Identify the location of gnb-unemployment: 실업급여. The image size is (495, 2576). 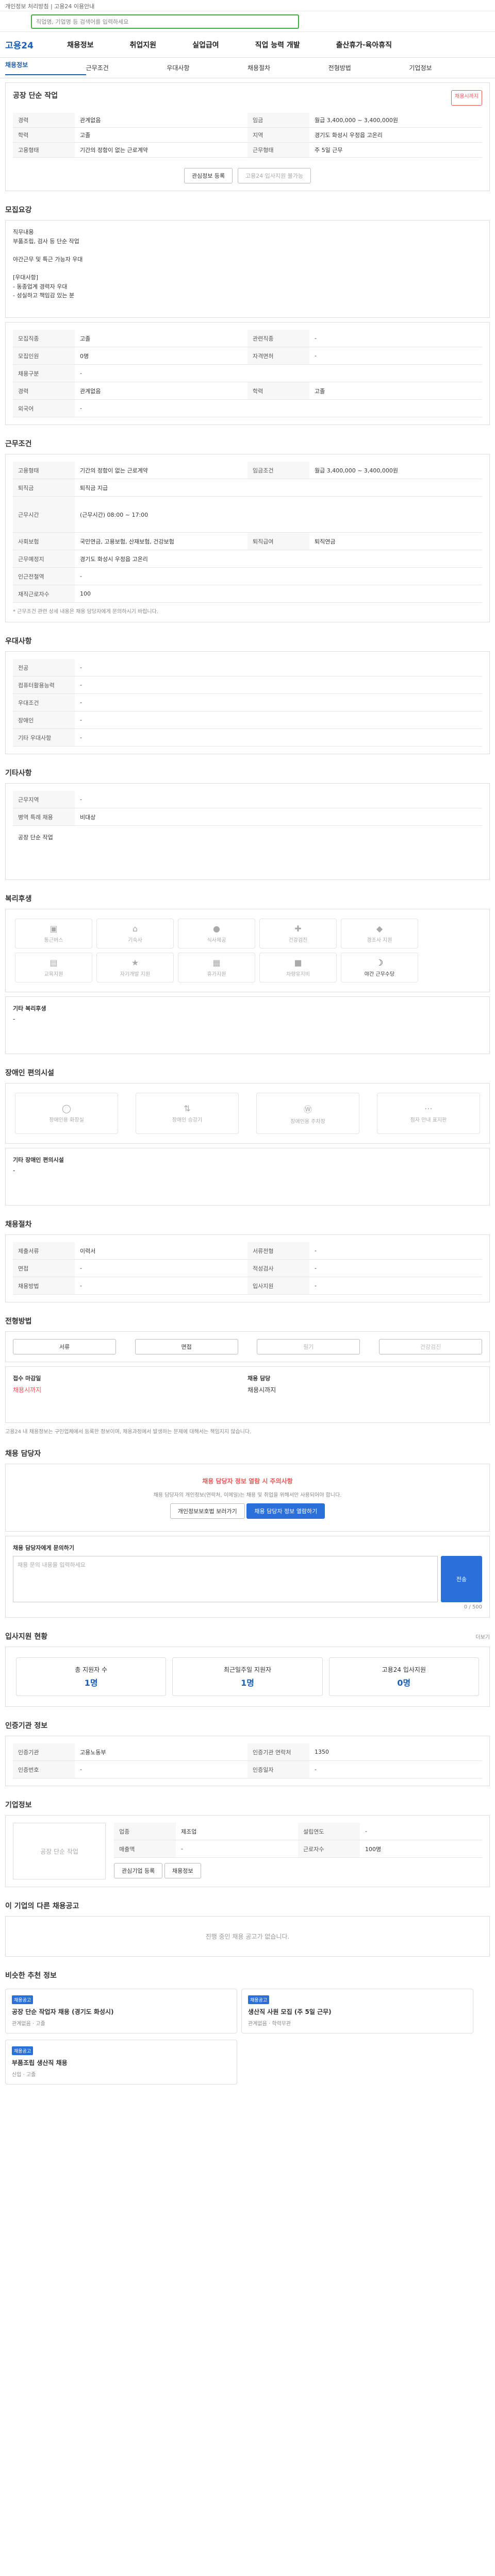
(205, 45).